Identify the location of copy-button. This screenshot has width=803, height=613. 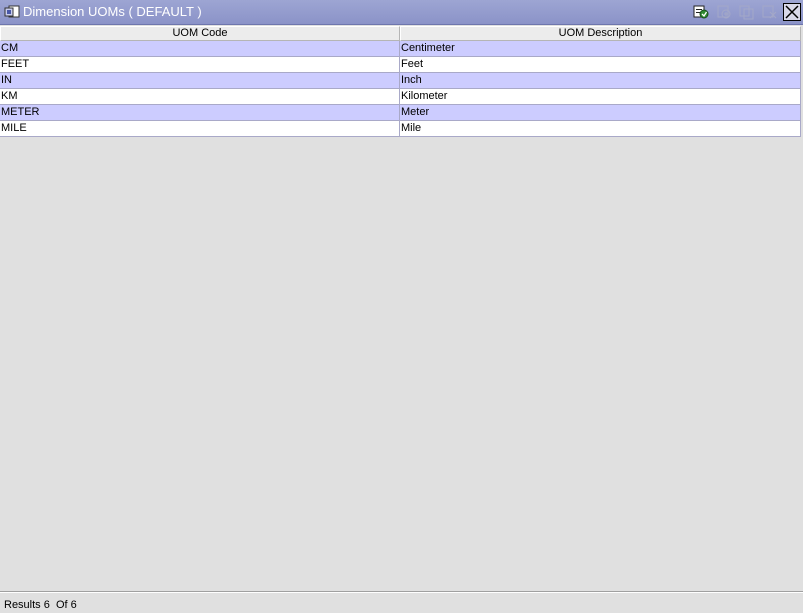
(747, 12).